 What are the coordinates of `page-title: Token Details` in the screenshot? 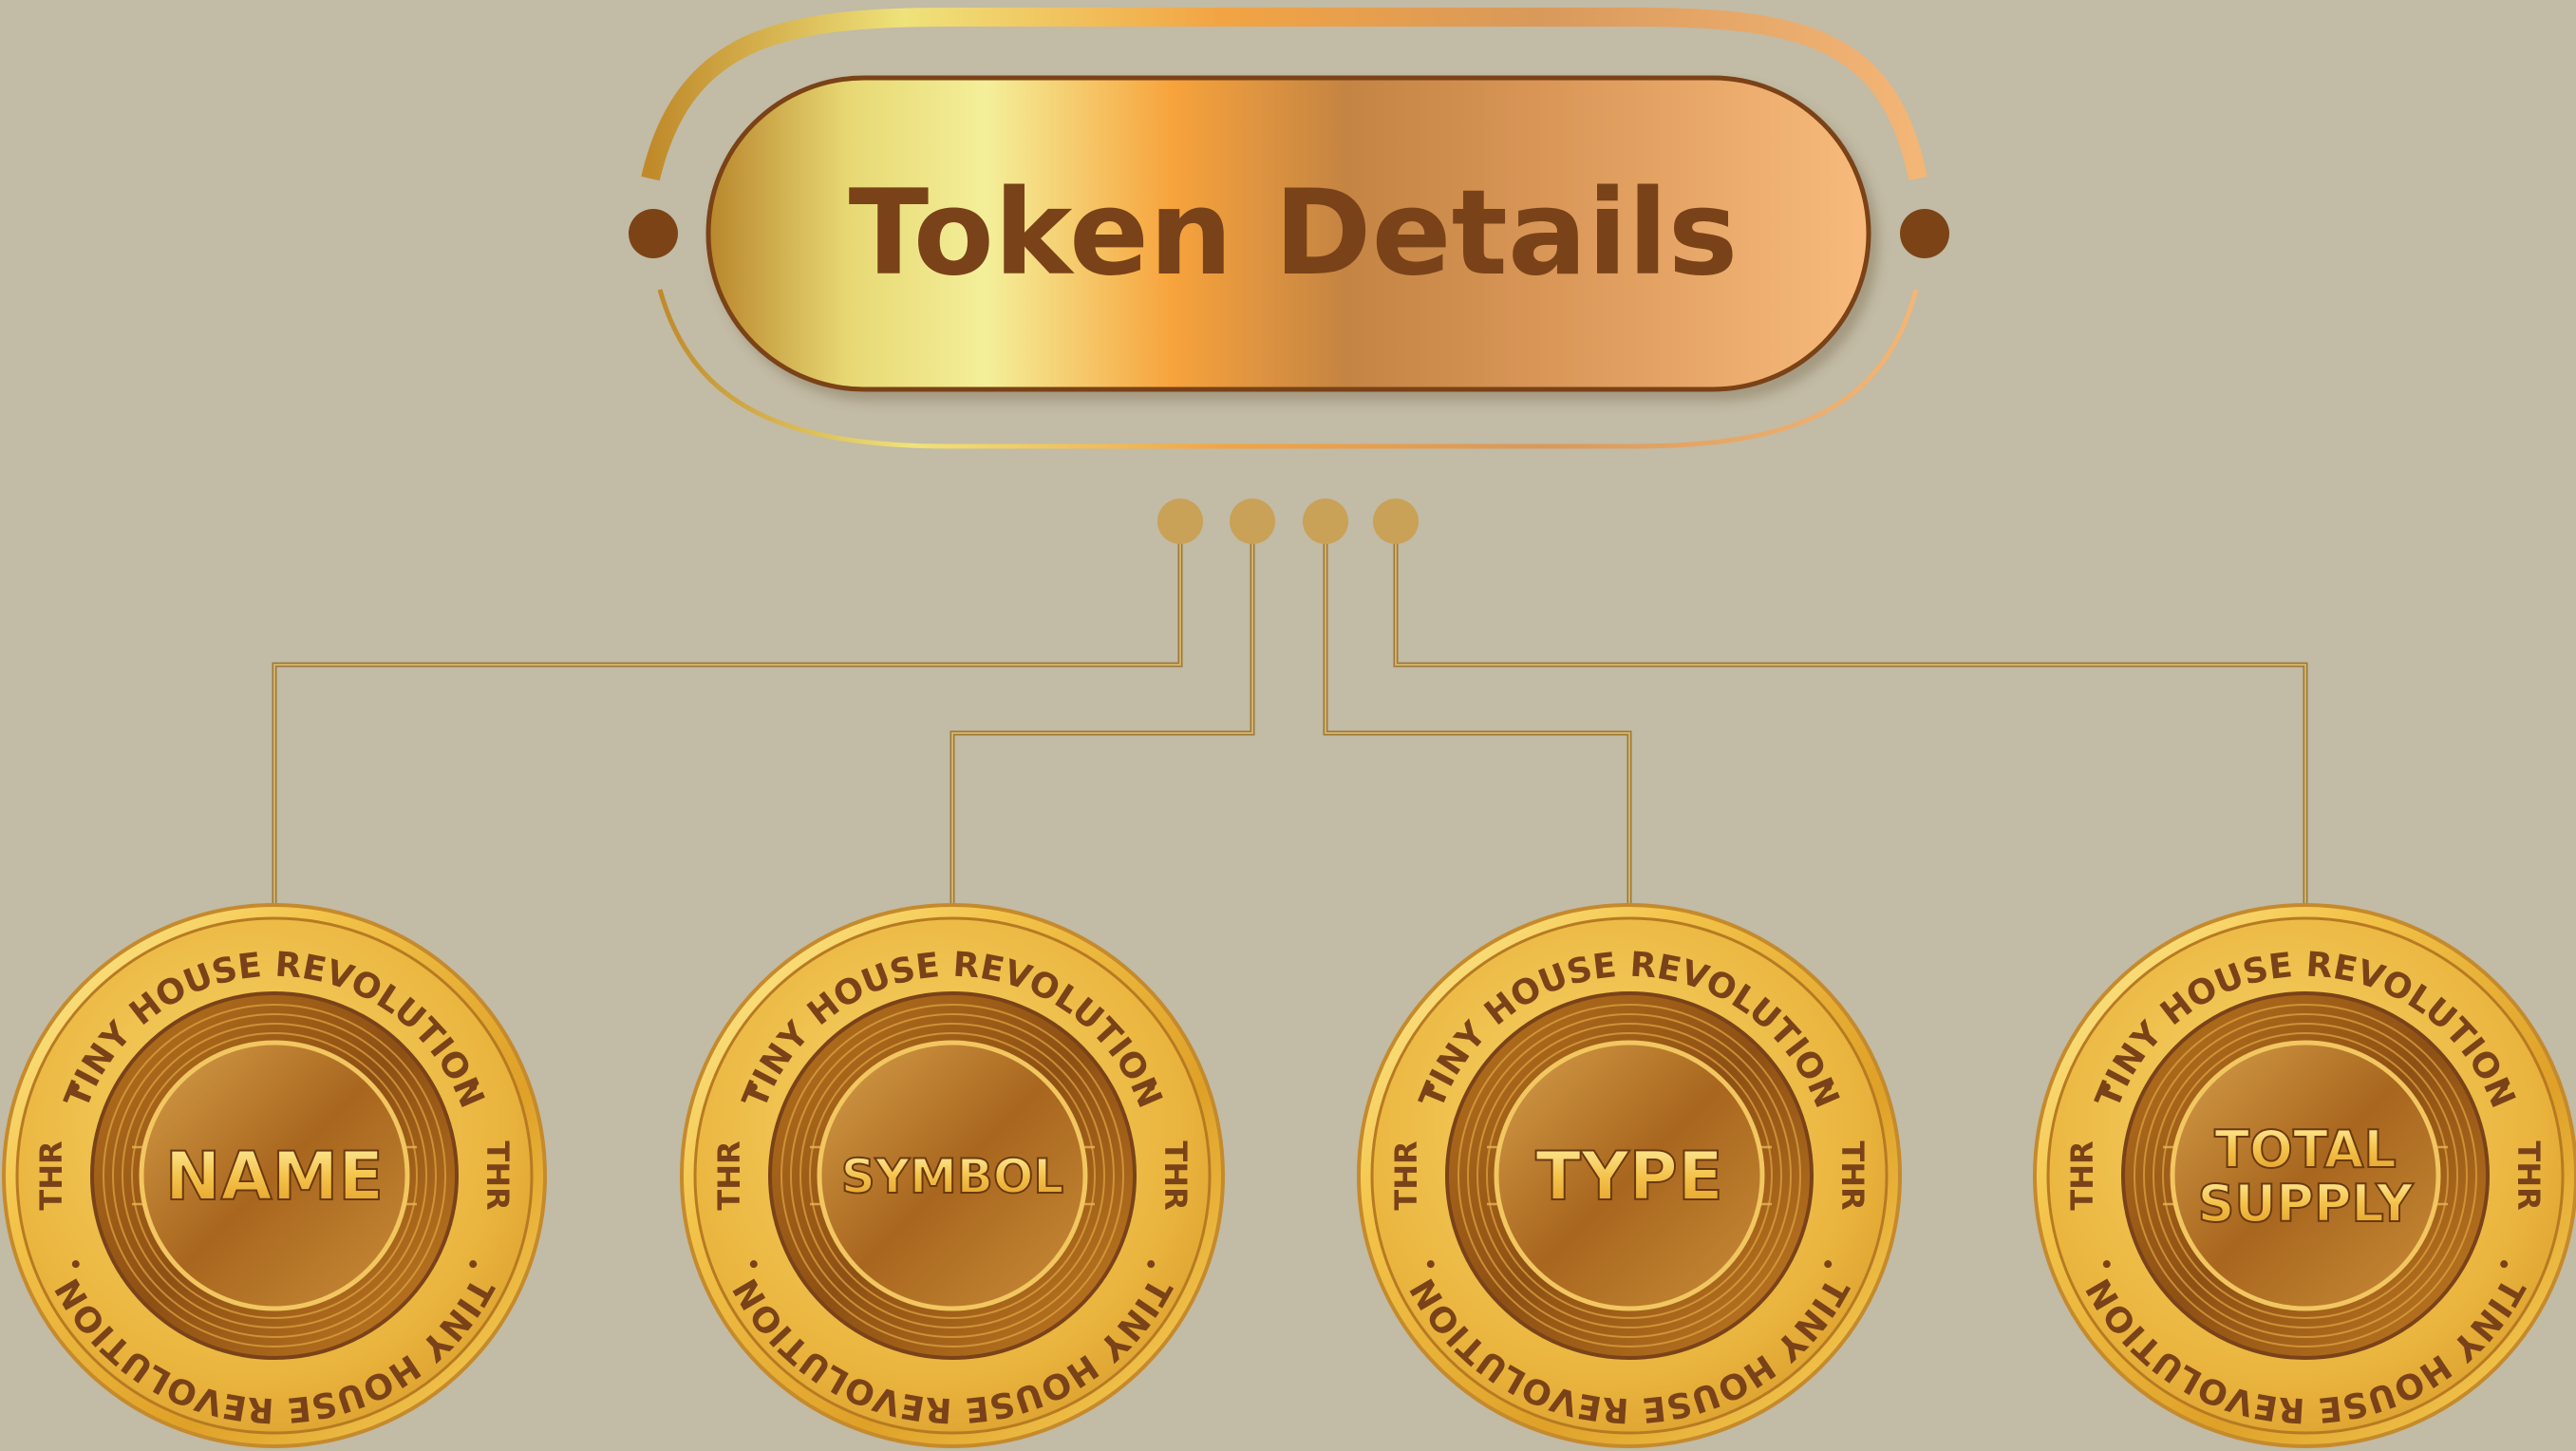 It's located at (1294, 233).